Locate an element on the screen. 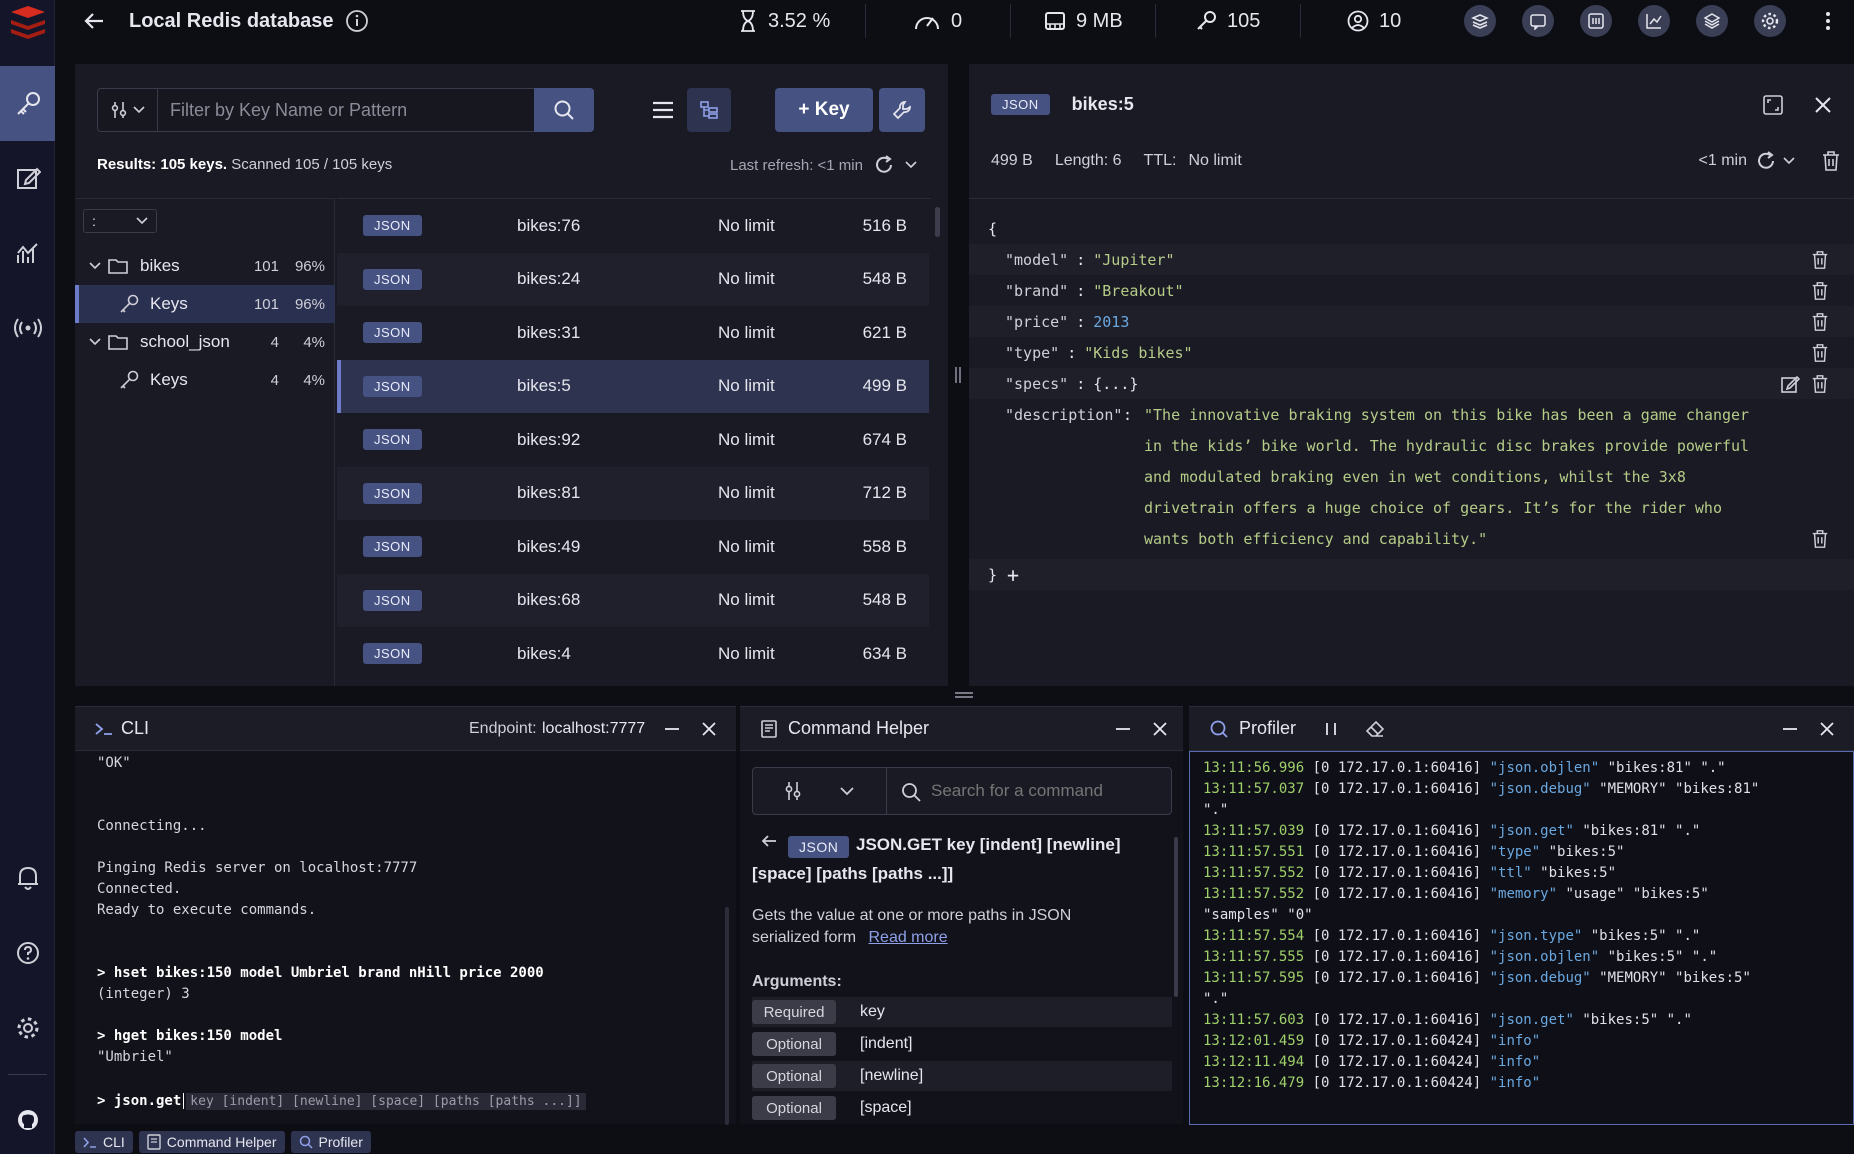 This screenshot has width=1854, height=1154. read-more-link: Read more is located at coordinates (907, 937).